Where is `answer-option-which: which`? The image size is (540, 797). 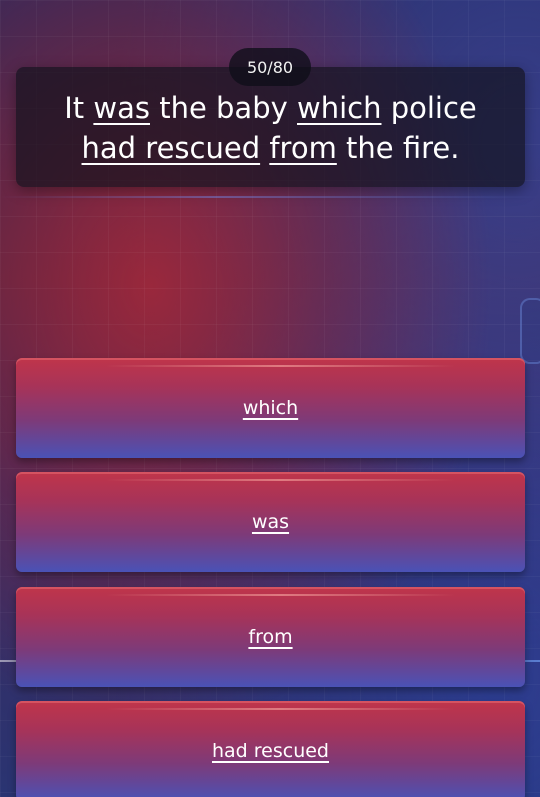 answer-option-which: which is located at coordinates (270, 408).